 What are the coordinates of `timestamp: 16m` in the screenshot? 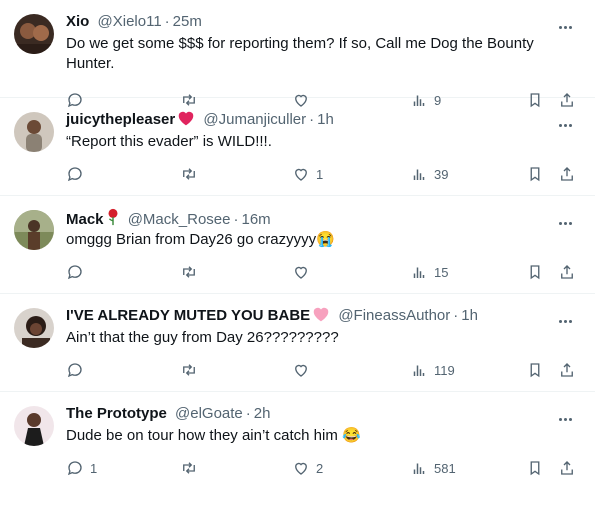 It's located at (255, 219).